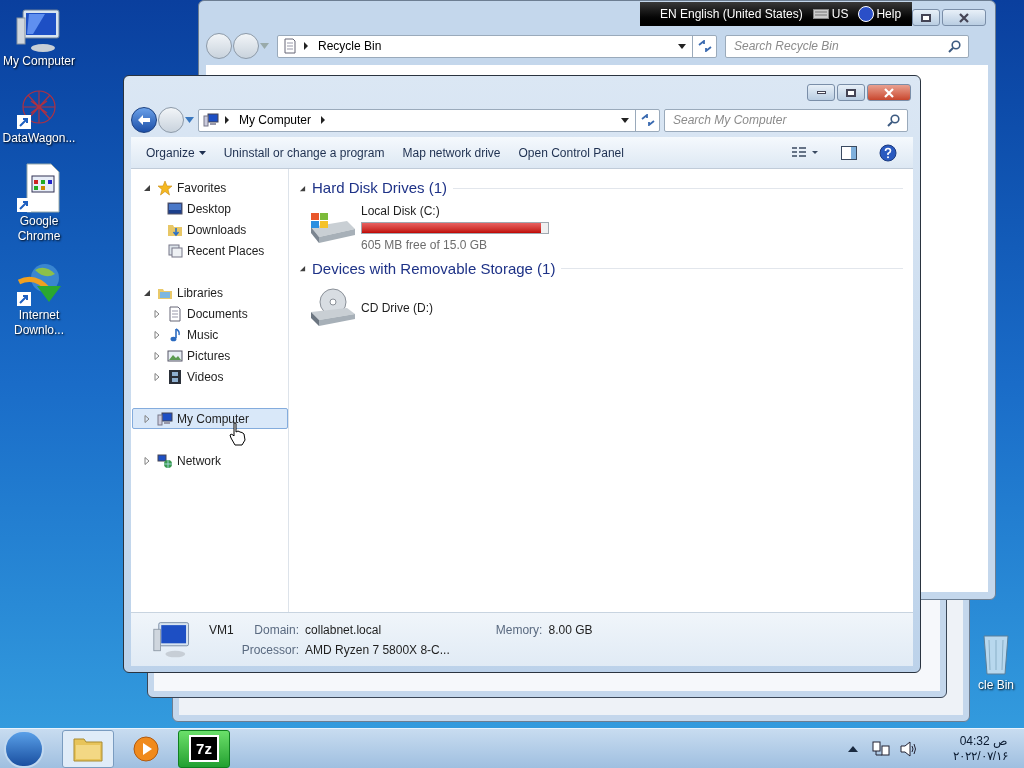  What do you see at coordinates (189, 120) in the screenshot?
I see `history-dropdown-icon` at bounding box center [189, 120].